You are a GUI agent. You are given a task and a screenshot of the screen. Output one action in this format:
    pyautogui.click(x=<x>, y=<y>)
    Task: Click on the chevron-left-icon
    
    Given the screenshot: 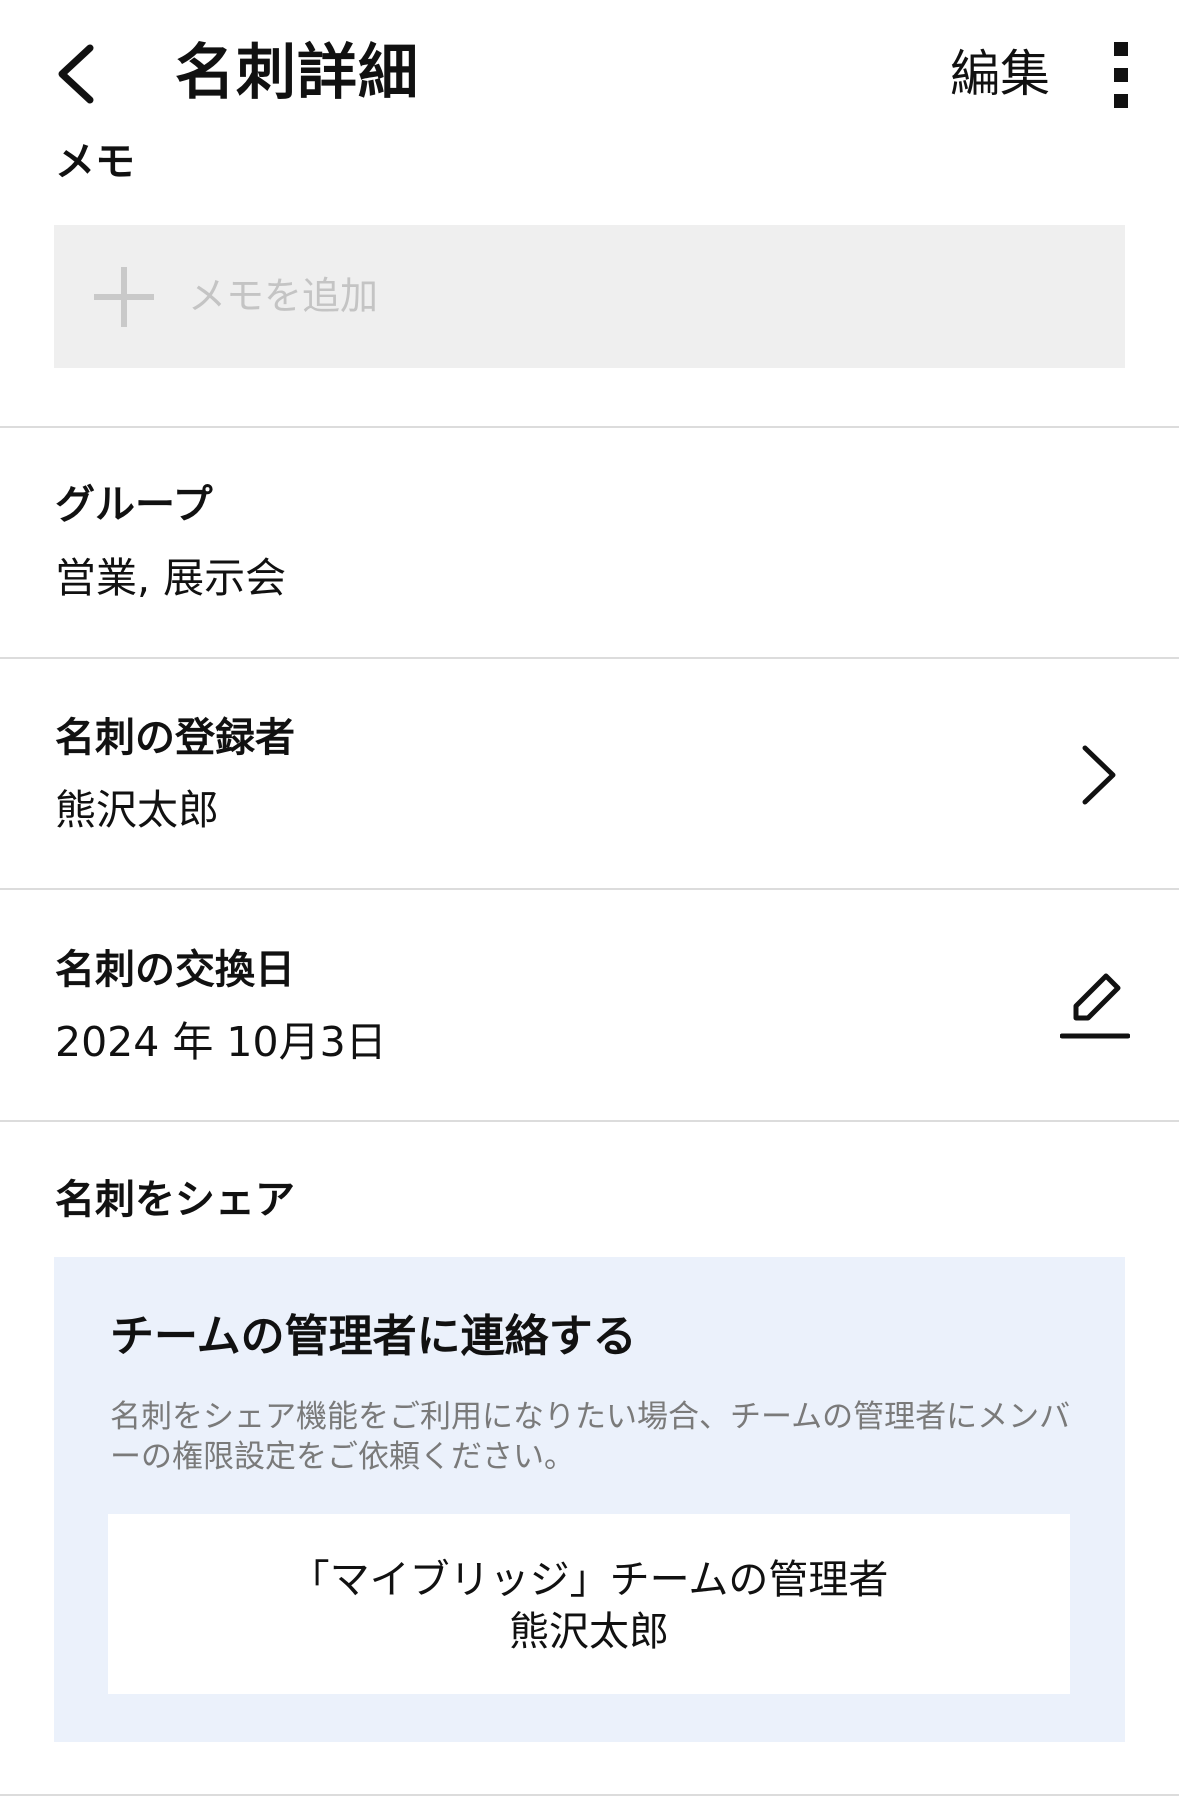 What is the action you would take?
    pyautogui.click(x=76, y=74)
    